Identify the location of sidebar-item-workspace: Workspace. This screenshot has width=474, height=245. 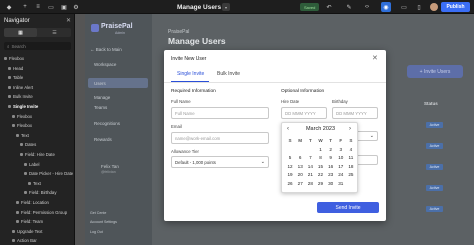
(105, 64).